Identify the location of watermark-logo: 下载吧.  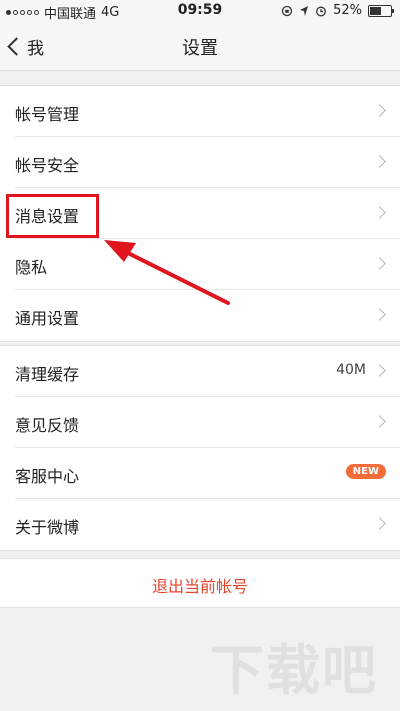
(294, 670).